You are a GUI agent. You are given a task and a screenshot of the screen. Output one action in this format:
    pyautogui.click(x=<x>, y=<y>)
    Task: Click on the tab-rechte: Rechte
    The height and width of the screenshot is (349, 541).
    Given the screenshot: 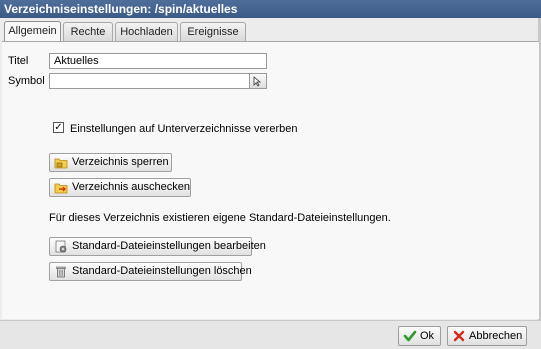 What is the action you would take?
    pyautogui.click(x=88, y=31)
    